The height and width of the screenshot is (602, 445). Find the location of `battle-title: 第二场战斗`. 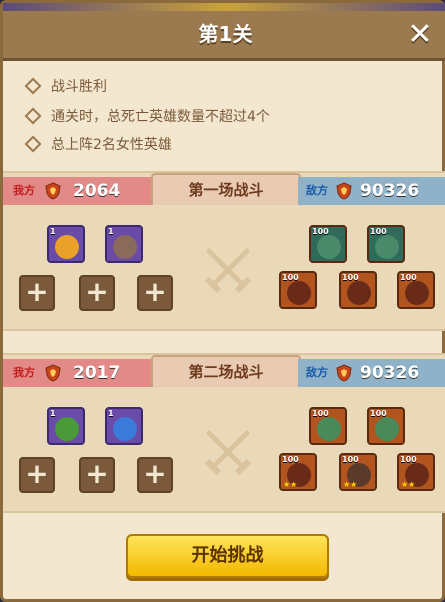

battle-title: 第二场战斗 is located at coordinates (226, 371).